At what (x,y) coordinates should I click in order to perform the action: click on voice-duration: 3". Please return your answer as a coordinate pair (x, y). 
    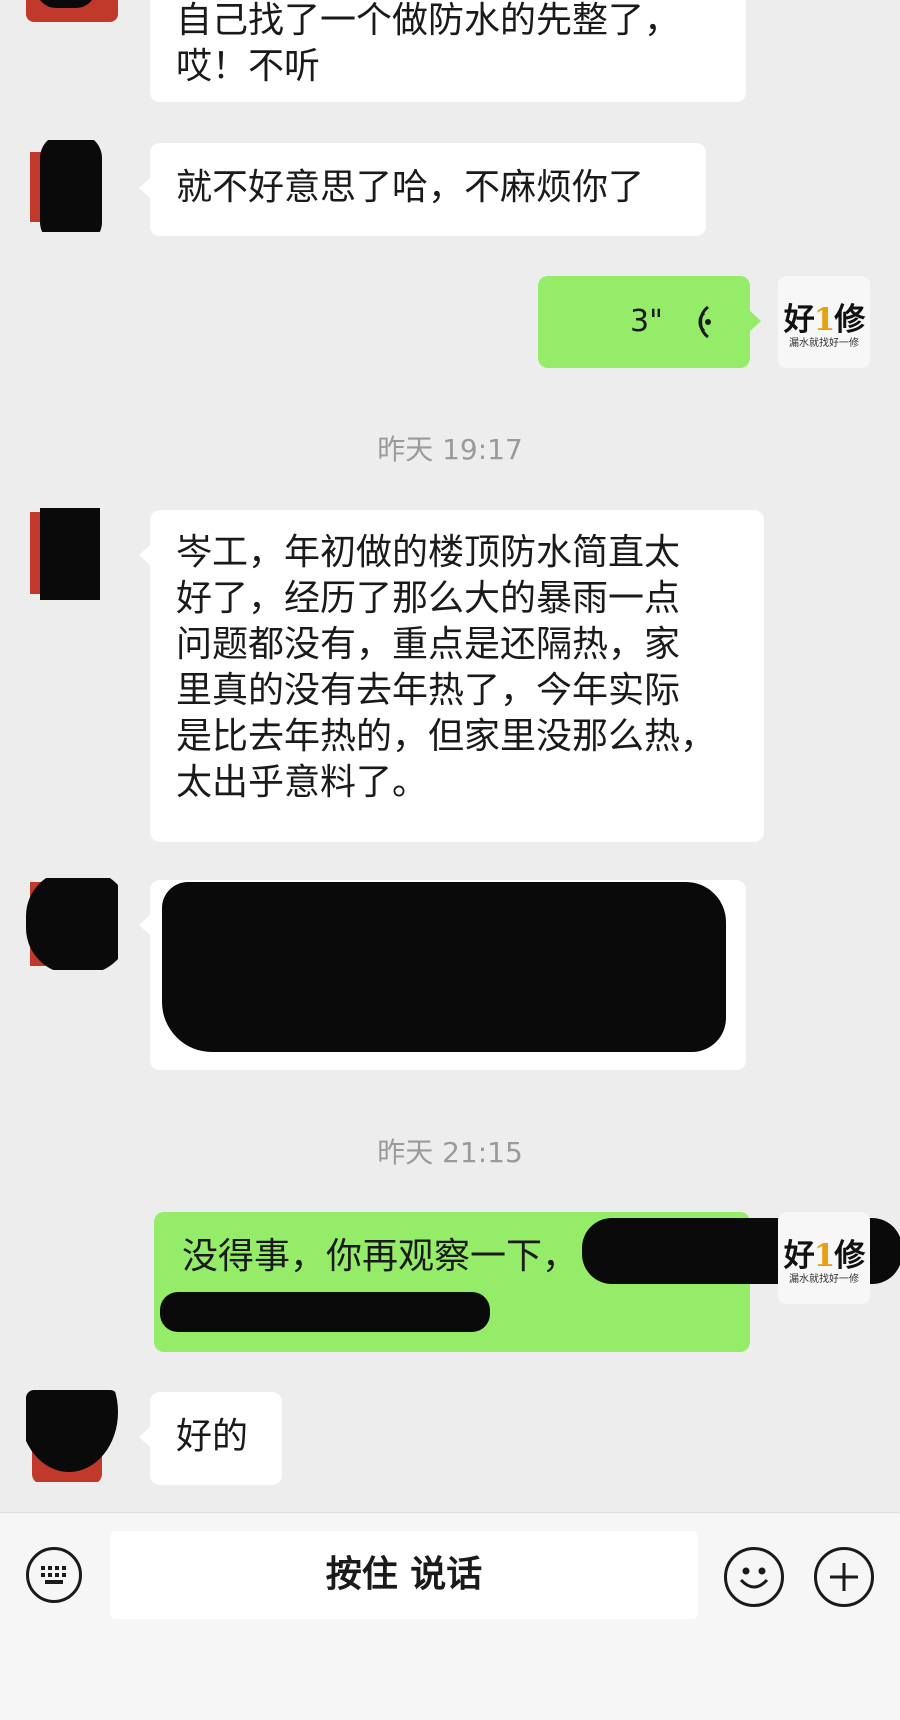
    Looking at the image, I should click on (646, 321).